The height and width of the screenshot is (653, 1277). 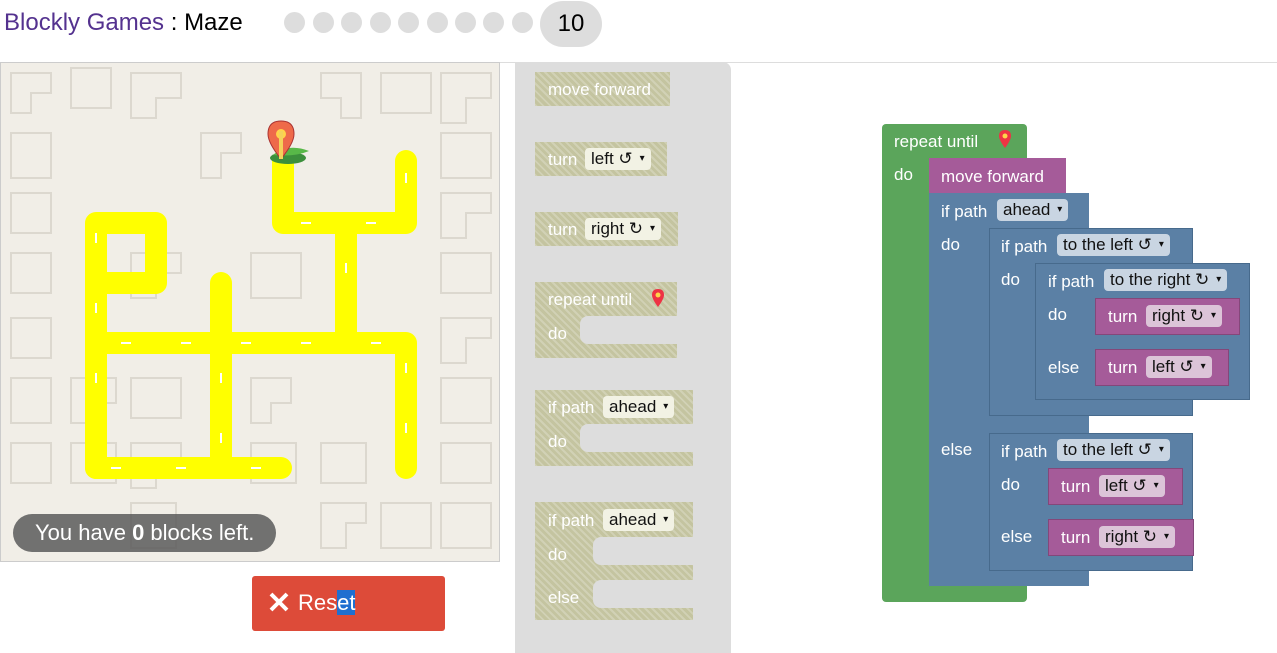 What do you see at coordinates (380, 22) in the screenshot?
I see `level-4-dot` at bounding box center [380, 22].